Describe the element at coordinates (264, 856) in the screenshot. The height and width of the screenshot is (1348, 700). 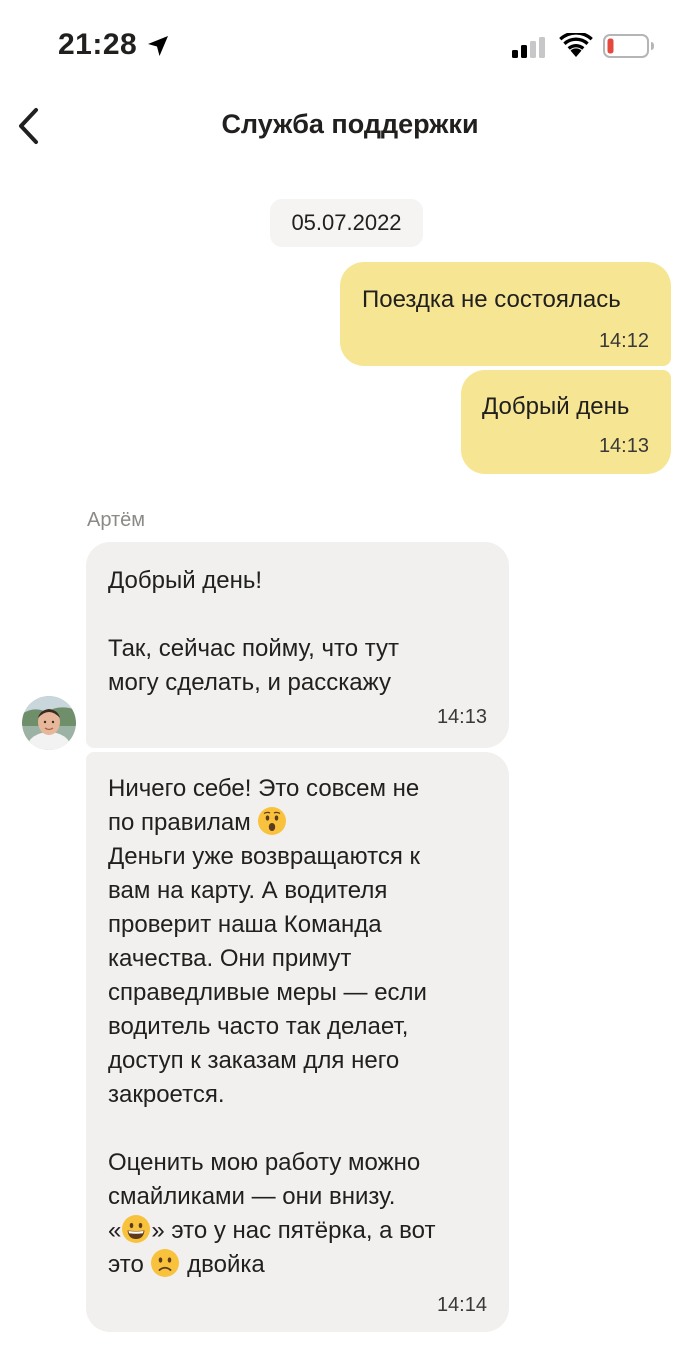
I see `message-line: Деньги уже возвращаются к` at that location.